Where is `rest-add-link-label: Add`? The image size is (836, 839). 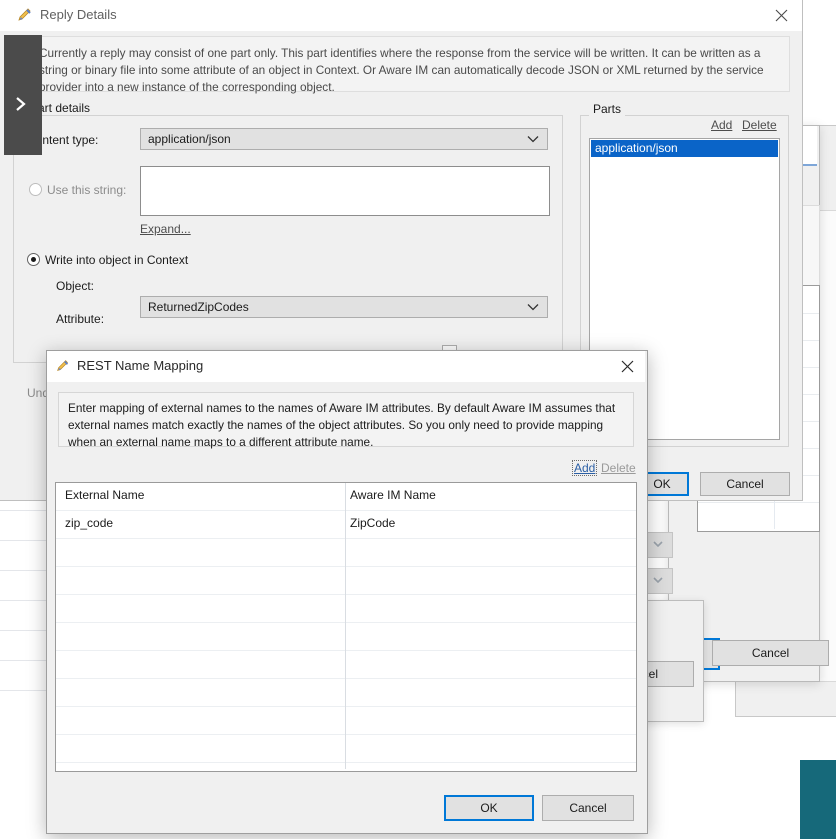
rest-add-link-label: Add is located at coordinates (585, 468).